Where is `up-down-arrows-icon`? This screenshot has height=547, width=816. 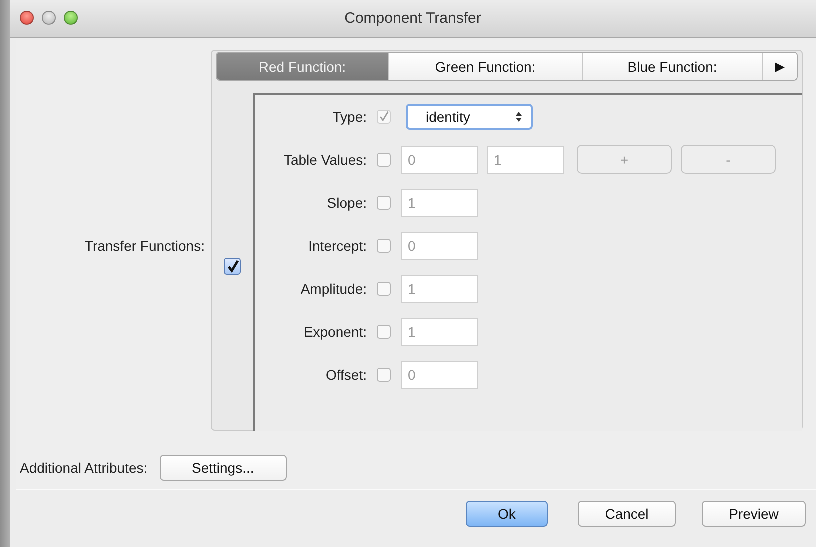
up-down-arrows-icon is located at coordinates (519, 116).